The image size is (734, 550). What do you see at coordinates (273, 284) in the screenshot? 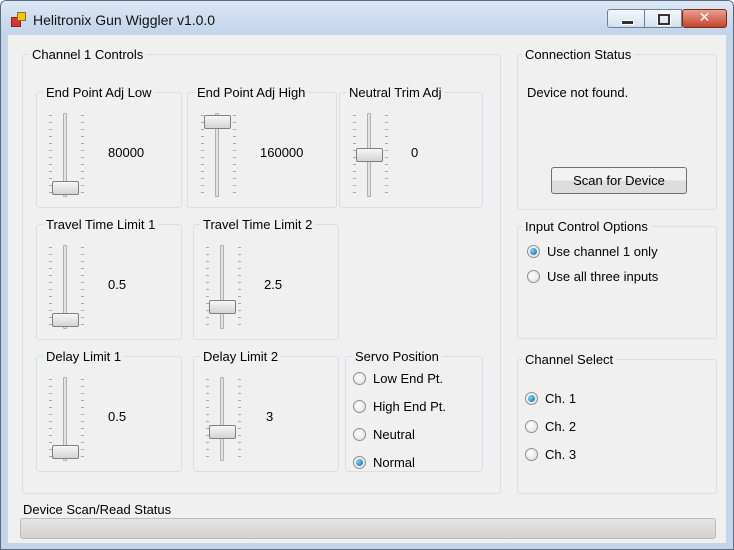
I see `slider-value: 2.5` at bounding box center [273, 284].